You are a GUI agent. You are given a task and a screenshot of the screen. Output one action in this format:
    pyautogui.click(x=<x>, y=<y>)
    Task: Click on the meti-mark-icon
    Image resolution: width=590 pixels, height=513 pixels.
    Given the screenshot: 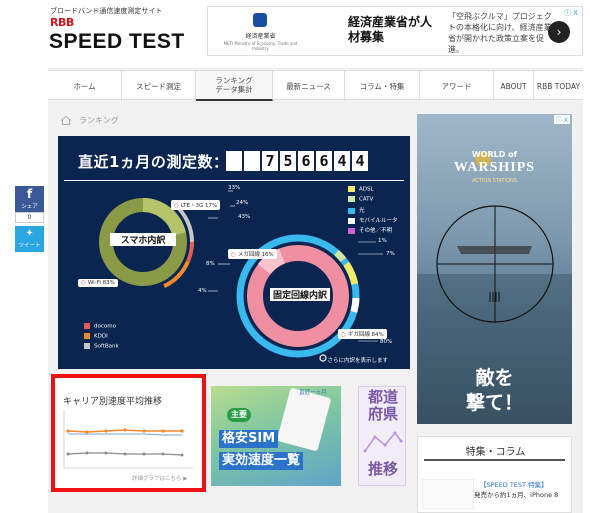 What is the action you would take?
    pyautogui.click(x=260, y=20)
    